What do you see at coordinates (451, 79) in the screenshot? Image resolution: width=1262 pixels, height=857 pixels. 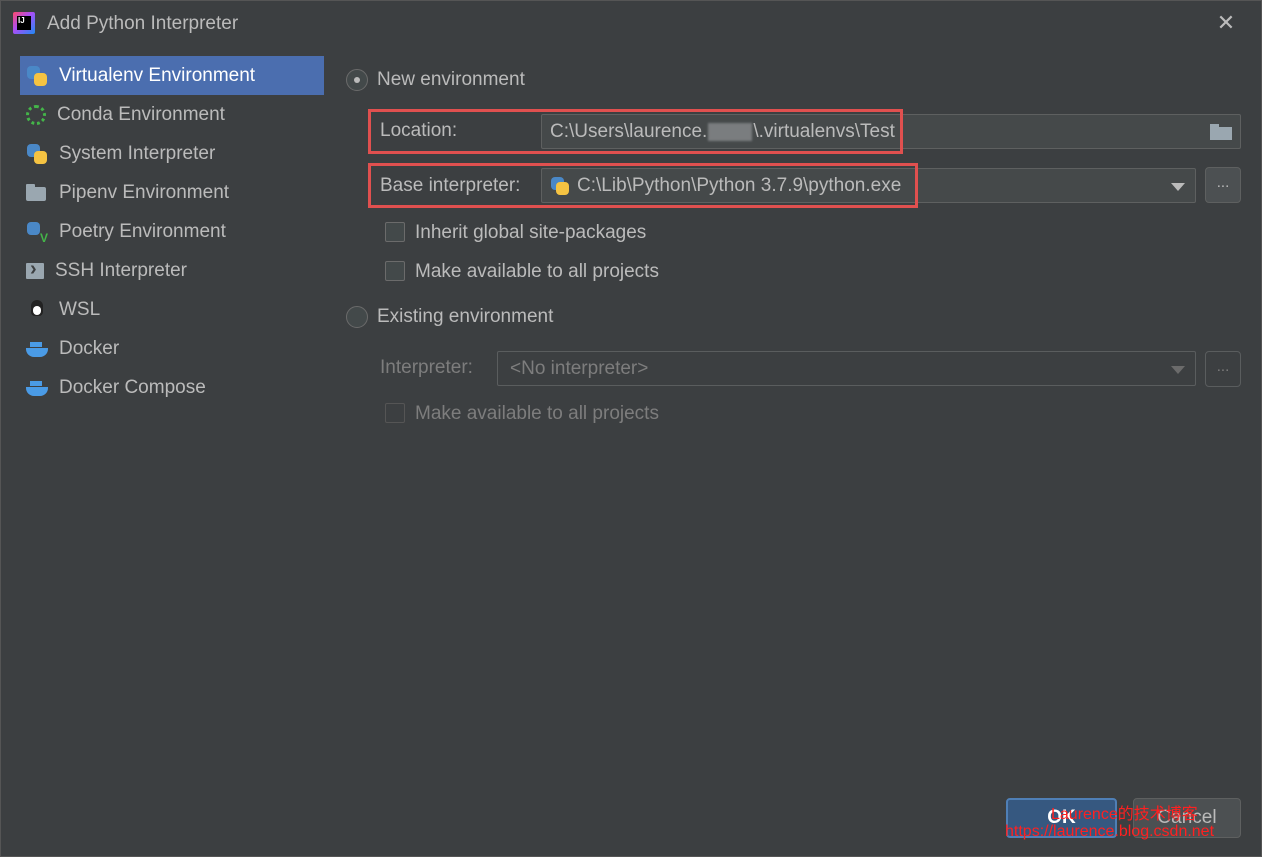 I see `new-environment-label: New environment` at bounding box center [451, 79].